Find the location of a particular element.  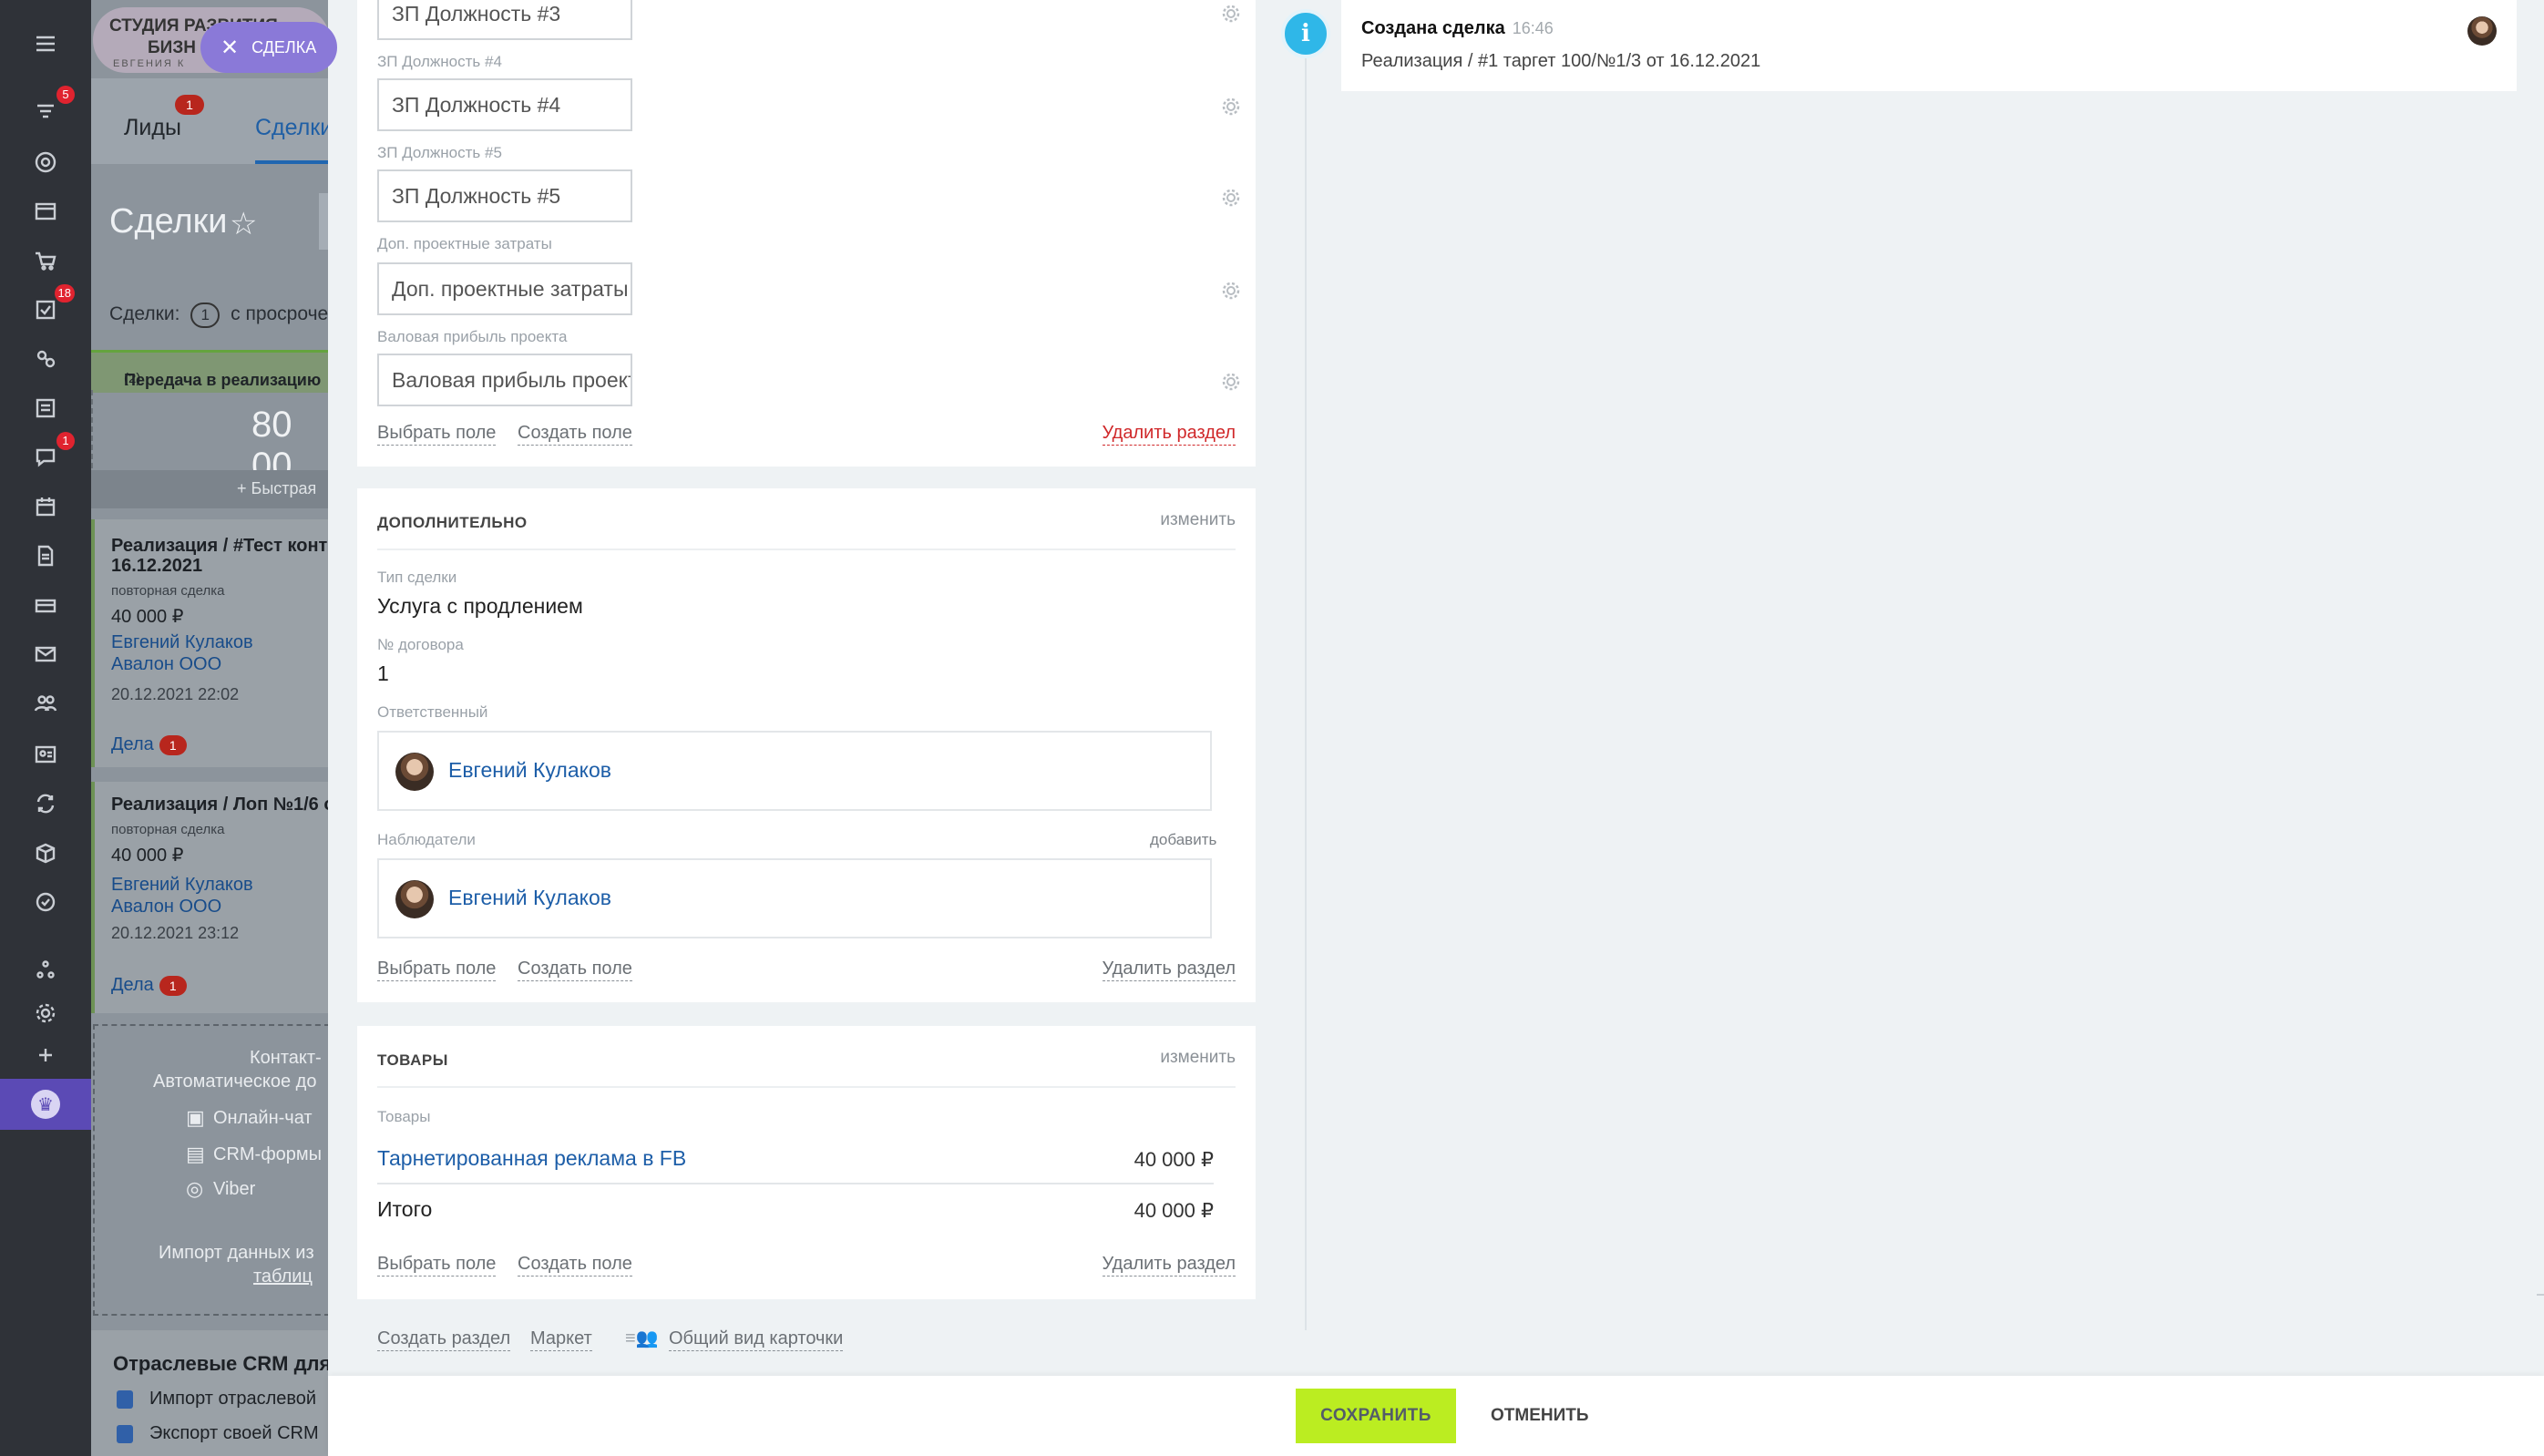

channel-crm-forms: CRM-формы is located at coordinates (267, 1155).